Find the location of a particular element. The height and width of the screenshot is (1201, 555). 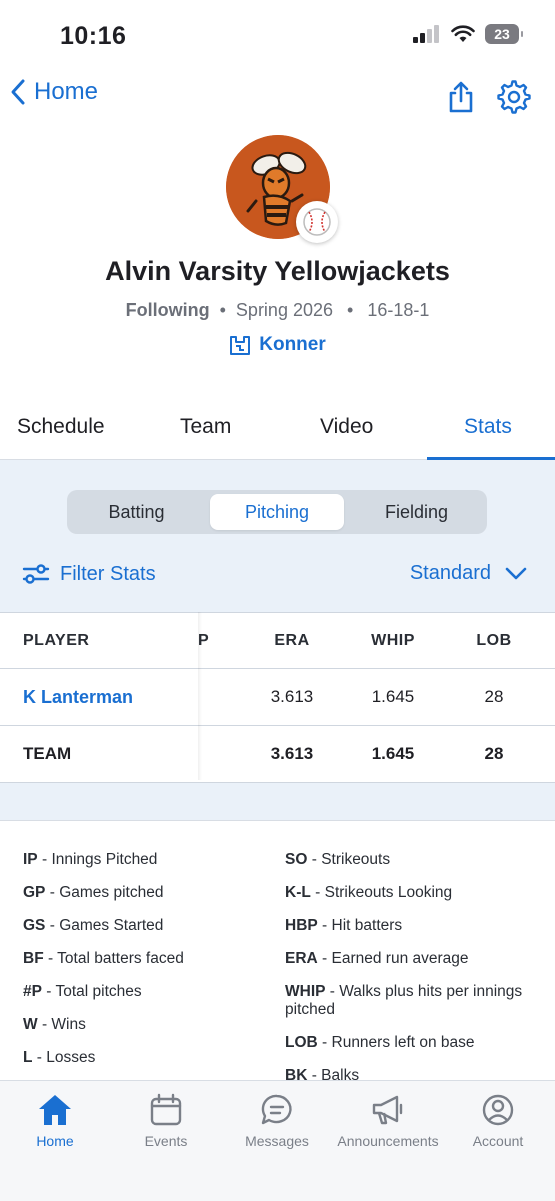

team-name: Alvin Varsity Yellowjackets is located at coordinates (277, 271).